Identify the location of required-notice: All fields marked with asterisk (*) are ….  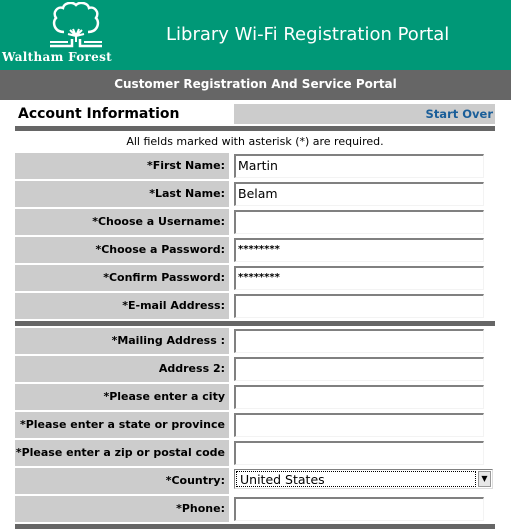
(255, 141).